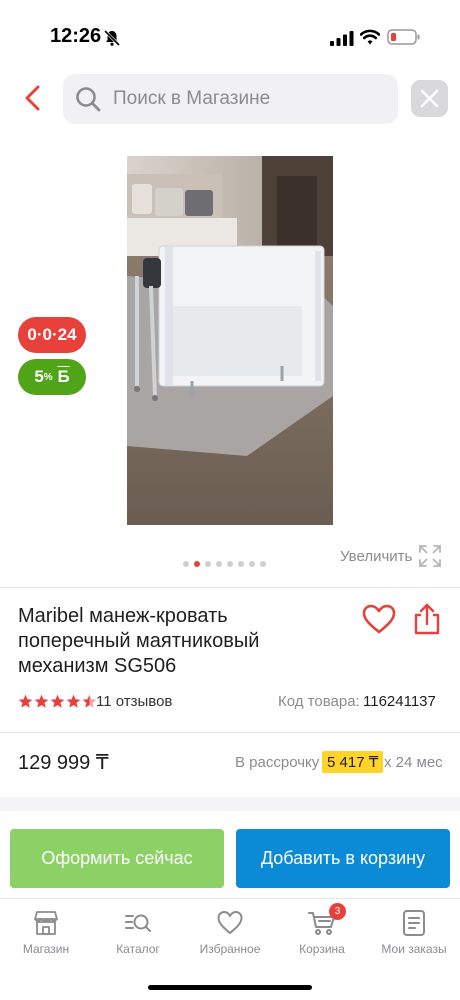 This screenshot has height=1000, width=460. I want to click on nav-item-catalog: Каталог, so click(138, 934).